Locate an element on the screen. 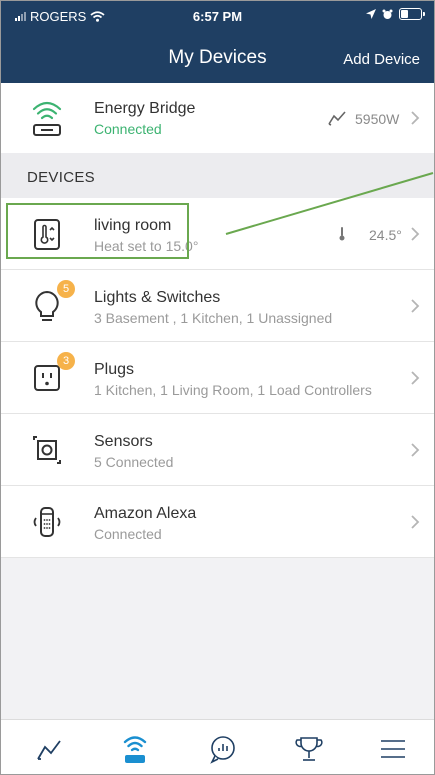  battery-icon is located at coordinates (412, 14).